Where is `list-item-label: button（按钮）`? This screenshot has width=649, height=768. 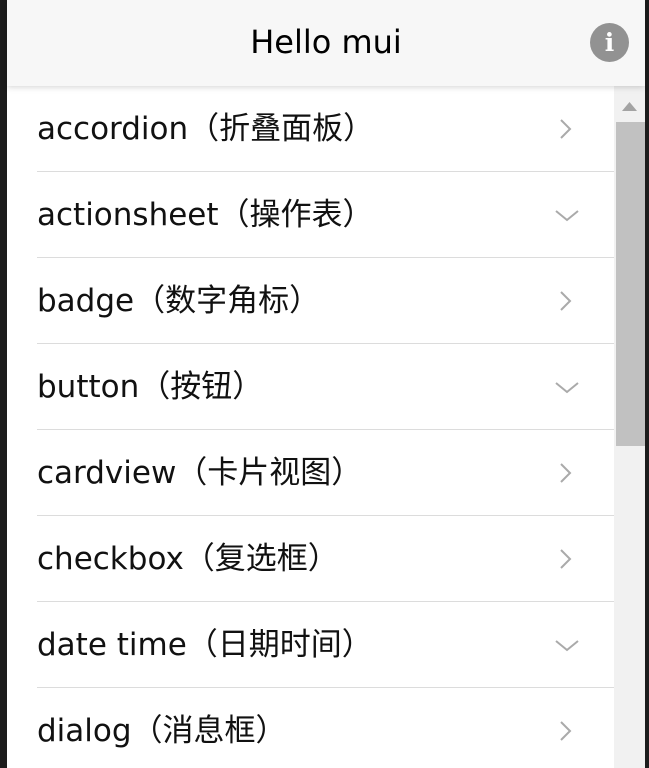
list-item-label: button（按钮） is located at coordinates (150, 387).